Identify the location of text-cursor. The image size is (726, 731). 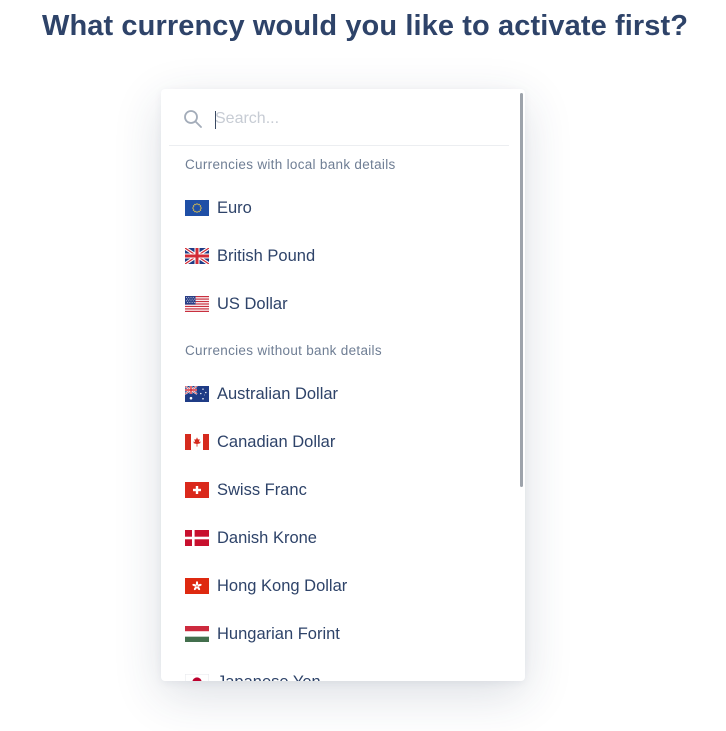
(215, 120).